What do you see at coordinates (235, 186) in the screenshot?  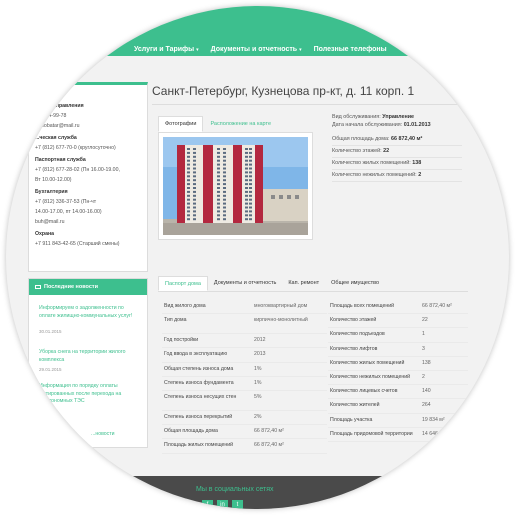 I see `building-photo` at bounding box center [235, 186].